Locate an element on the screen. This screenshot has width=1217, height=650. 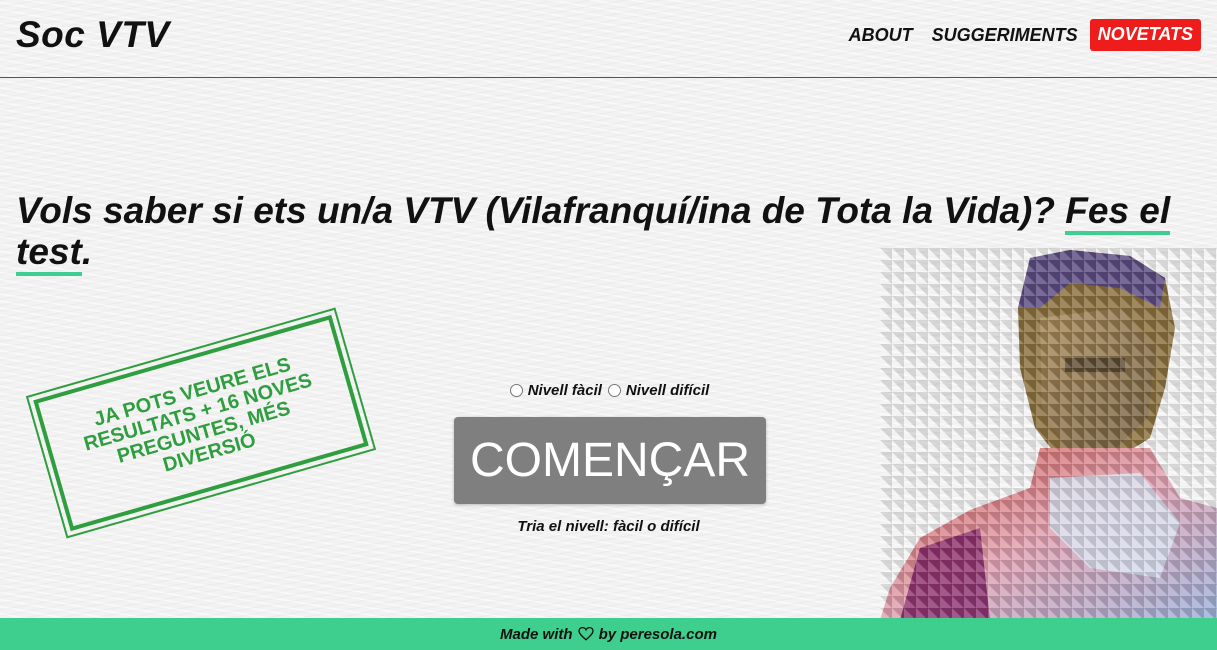
level-easy-radio is located at coordinates (516, 390).